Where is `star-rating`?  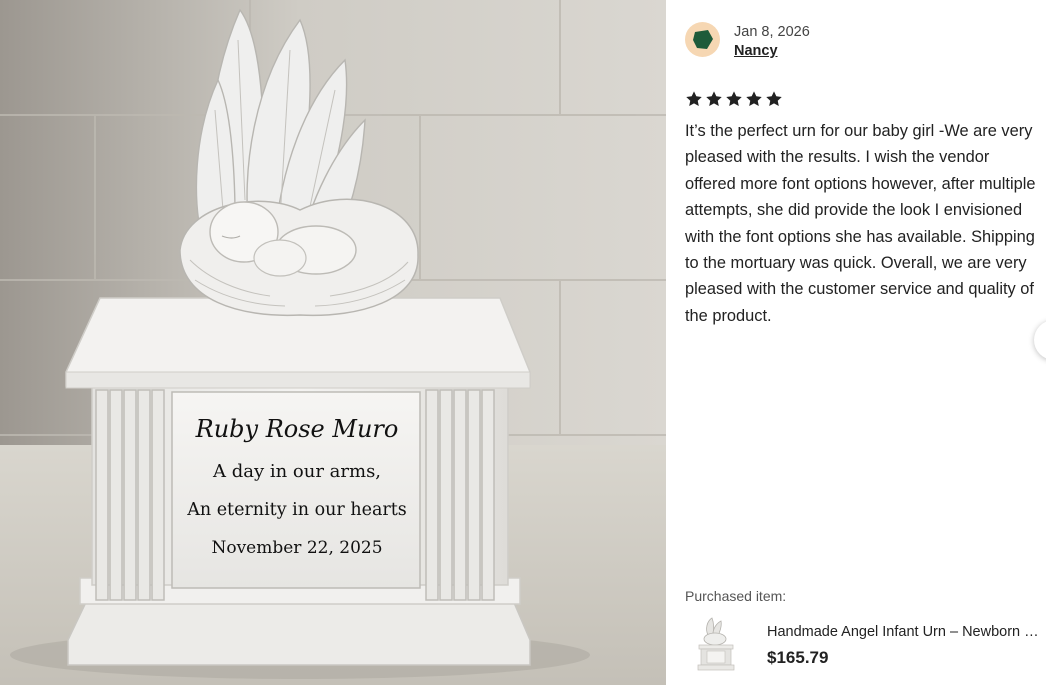
star-rating is located at coordinates (734, 99).